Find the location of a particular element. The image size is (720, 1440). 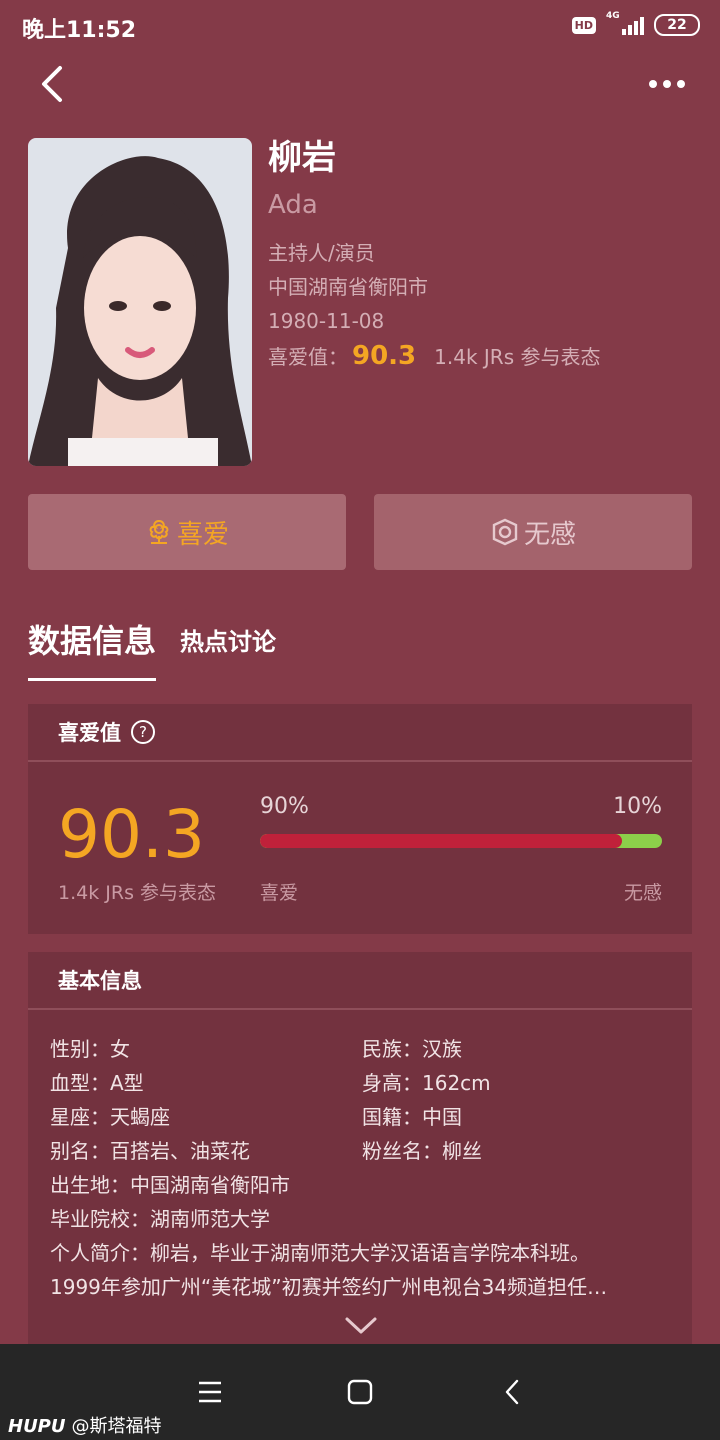

profile-english-name: Ada is located at coordinates (293, 205).